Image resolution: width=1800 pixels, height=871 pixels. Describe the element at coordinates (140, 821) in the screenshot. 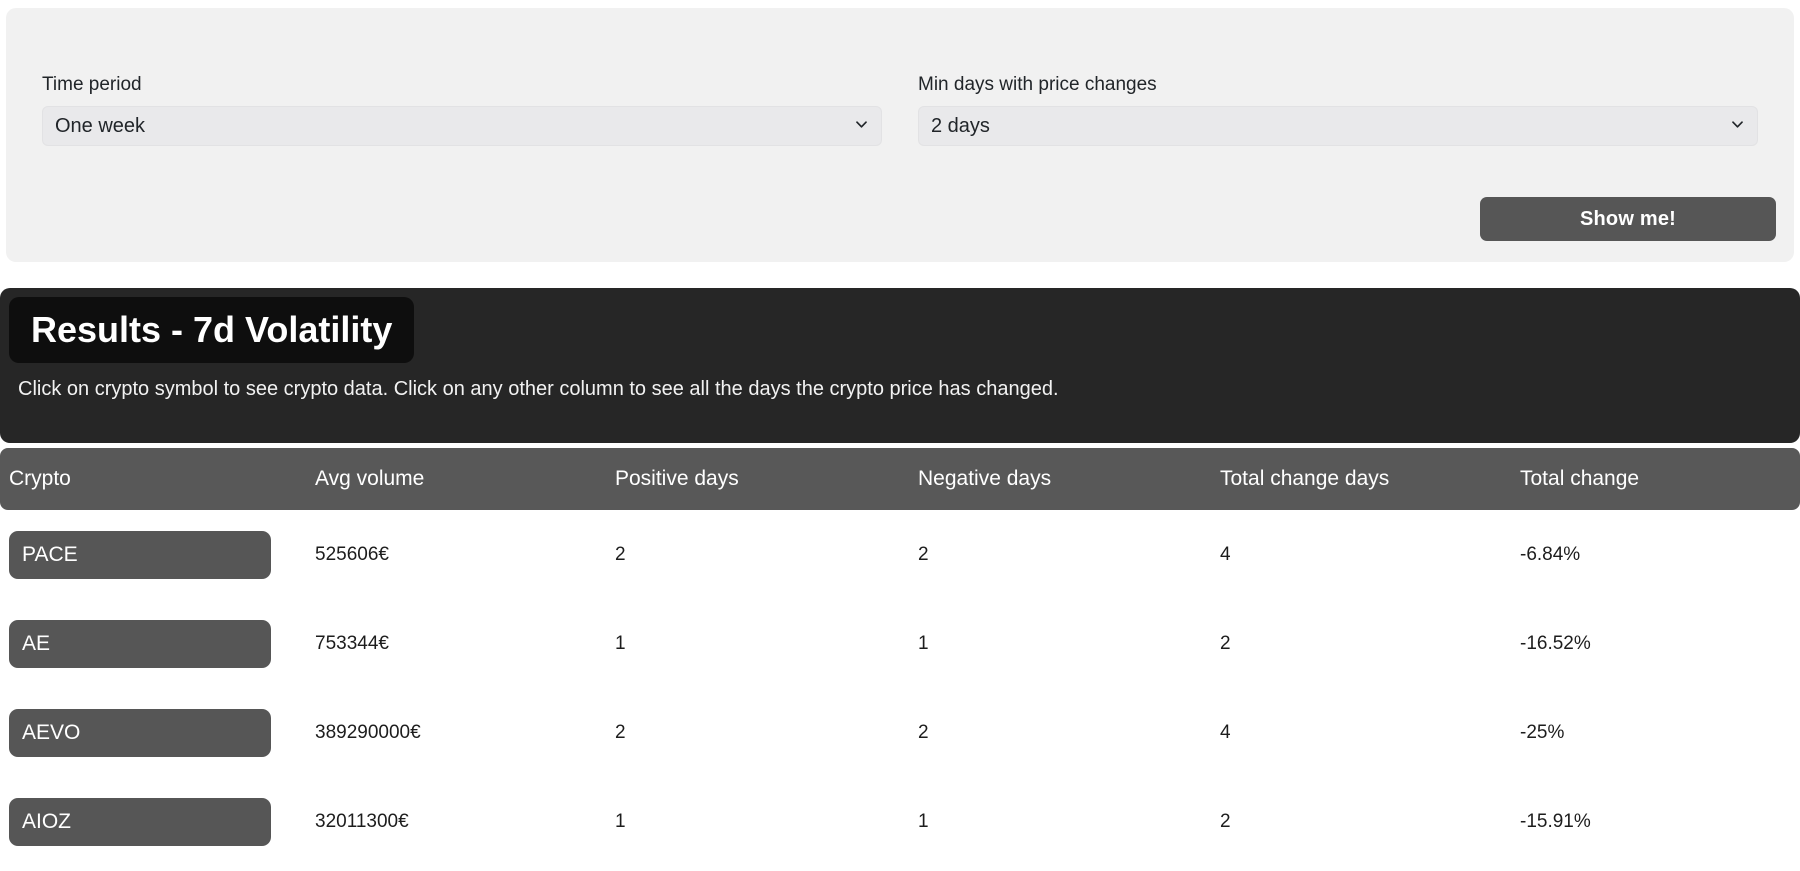

I see `crypto-symbol-button: AIOZ` at that location.